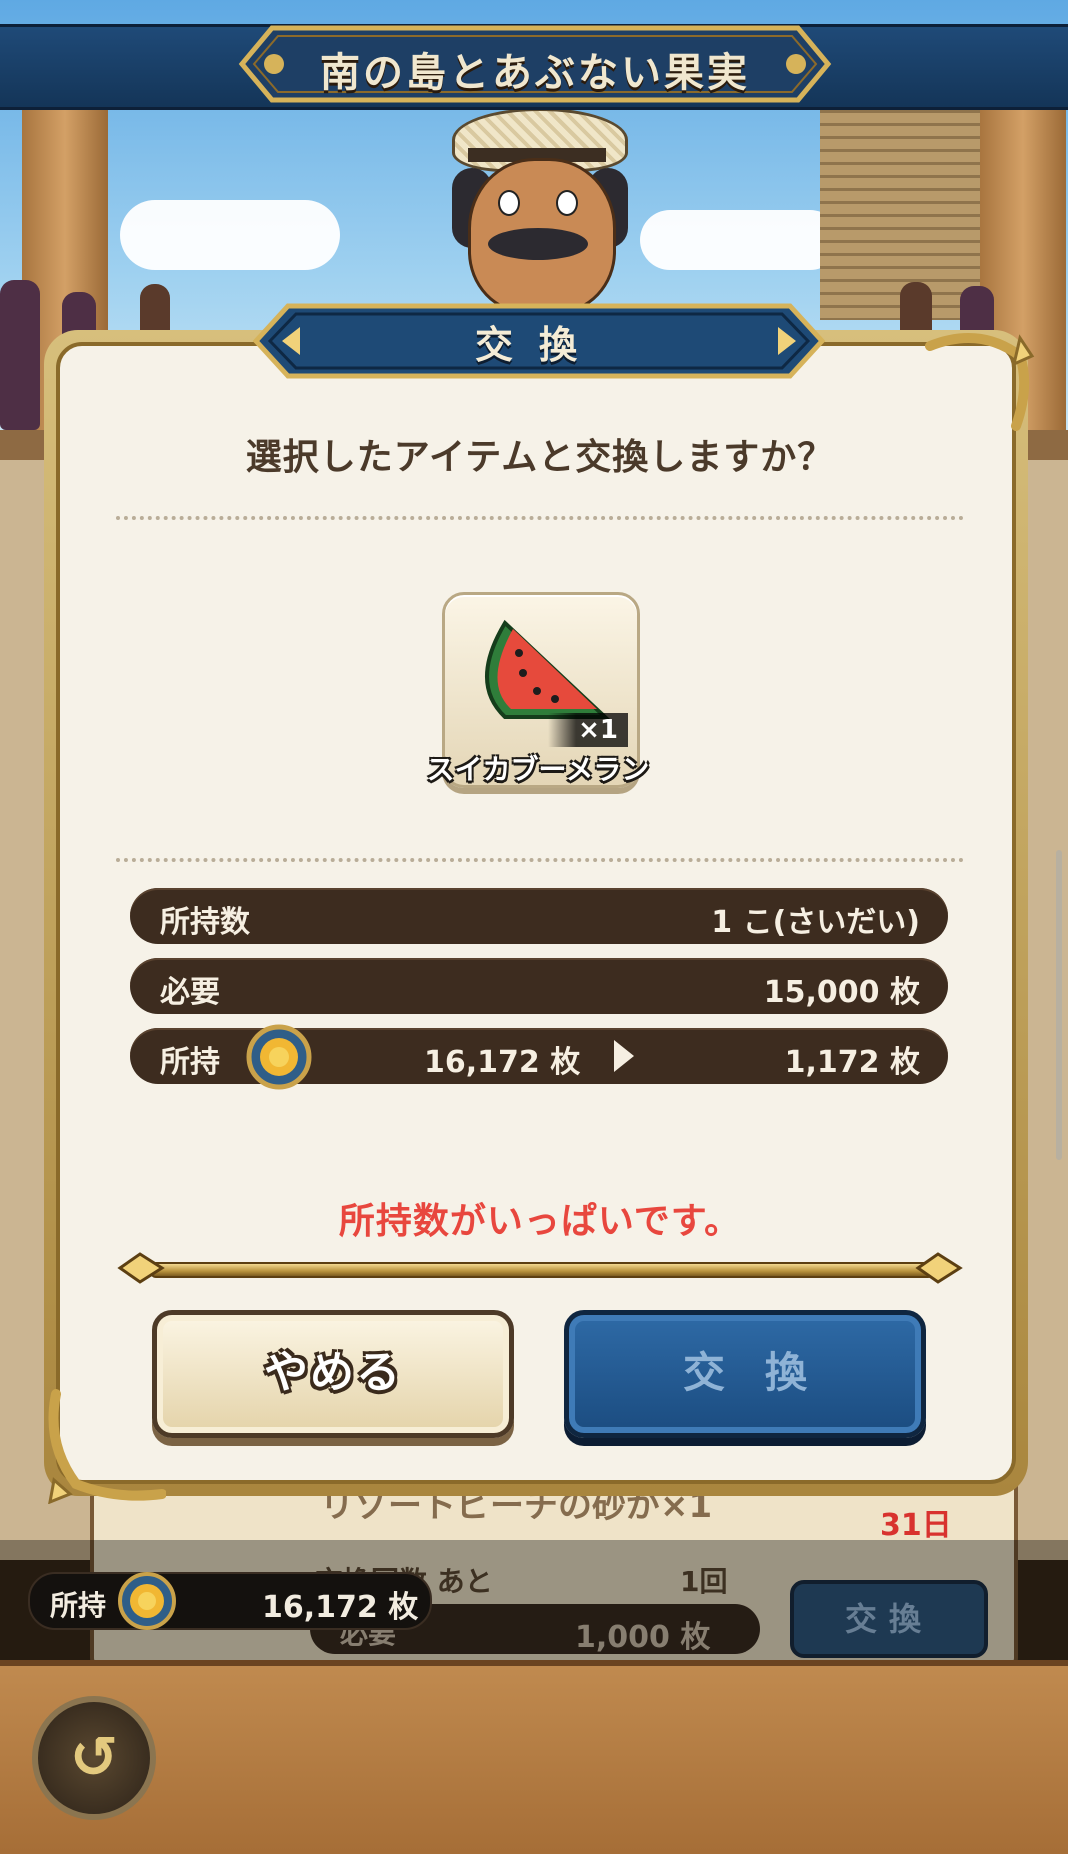 This screenshot has height=1854, width=1068. What do you see at coordinates (1059, 1005) in the screenshot?
I see `scrollbar` at bounding box center [1059, 1005].